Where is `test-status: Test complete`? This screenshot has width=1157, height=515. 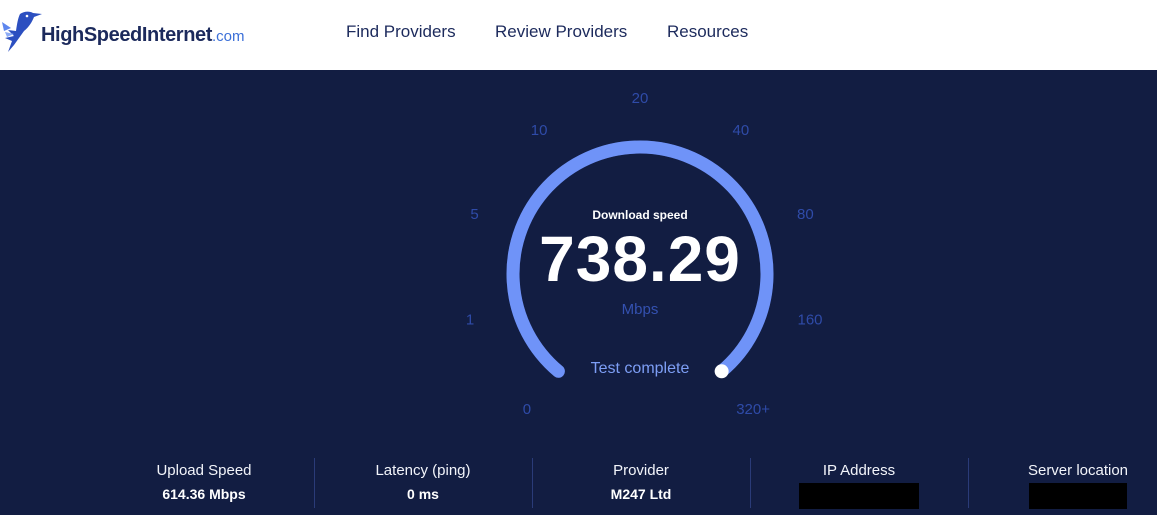 test-status: Test complete is located at coordinates (640, 368).